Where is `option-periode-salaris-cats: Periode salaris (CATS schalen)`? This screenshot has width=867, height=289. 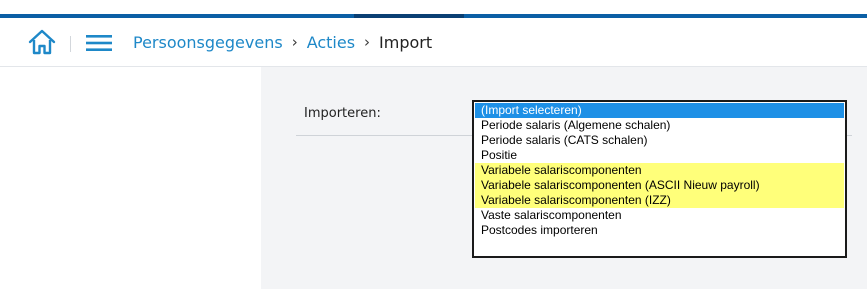 option-periode-salaris-cats: Periode salaris (CATS schalen) is located at coordinates (659, 140).